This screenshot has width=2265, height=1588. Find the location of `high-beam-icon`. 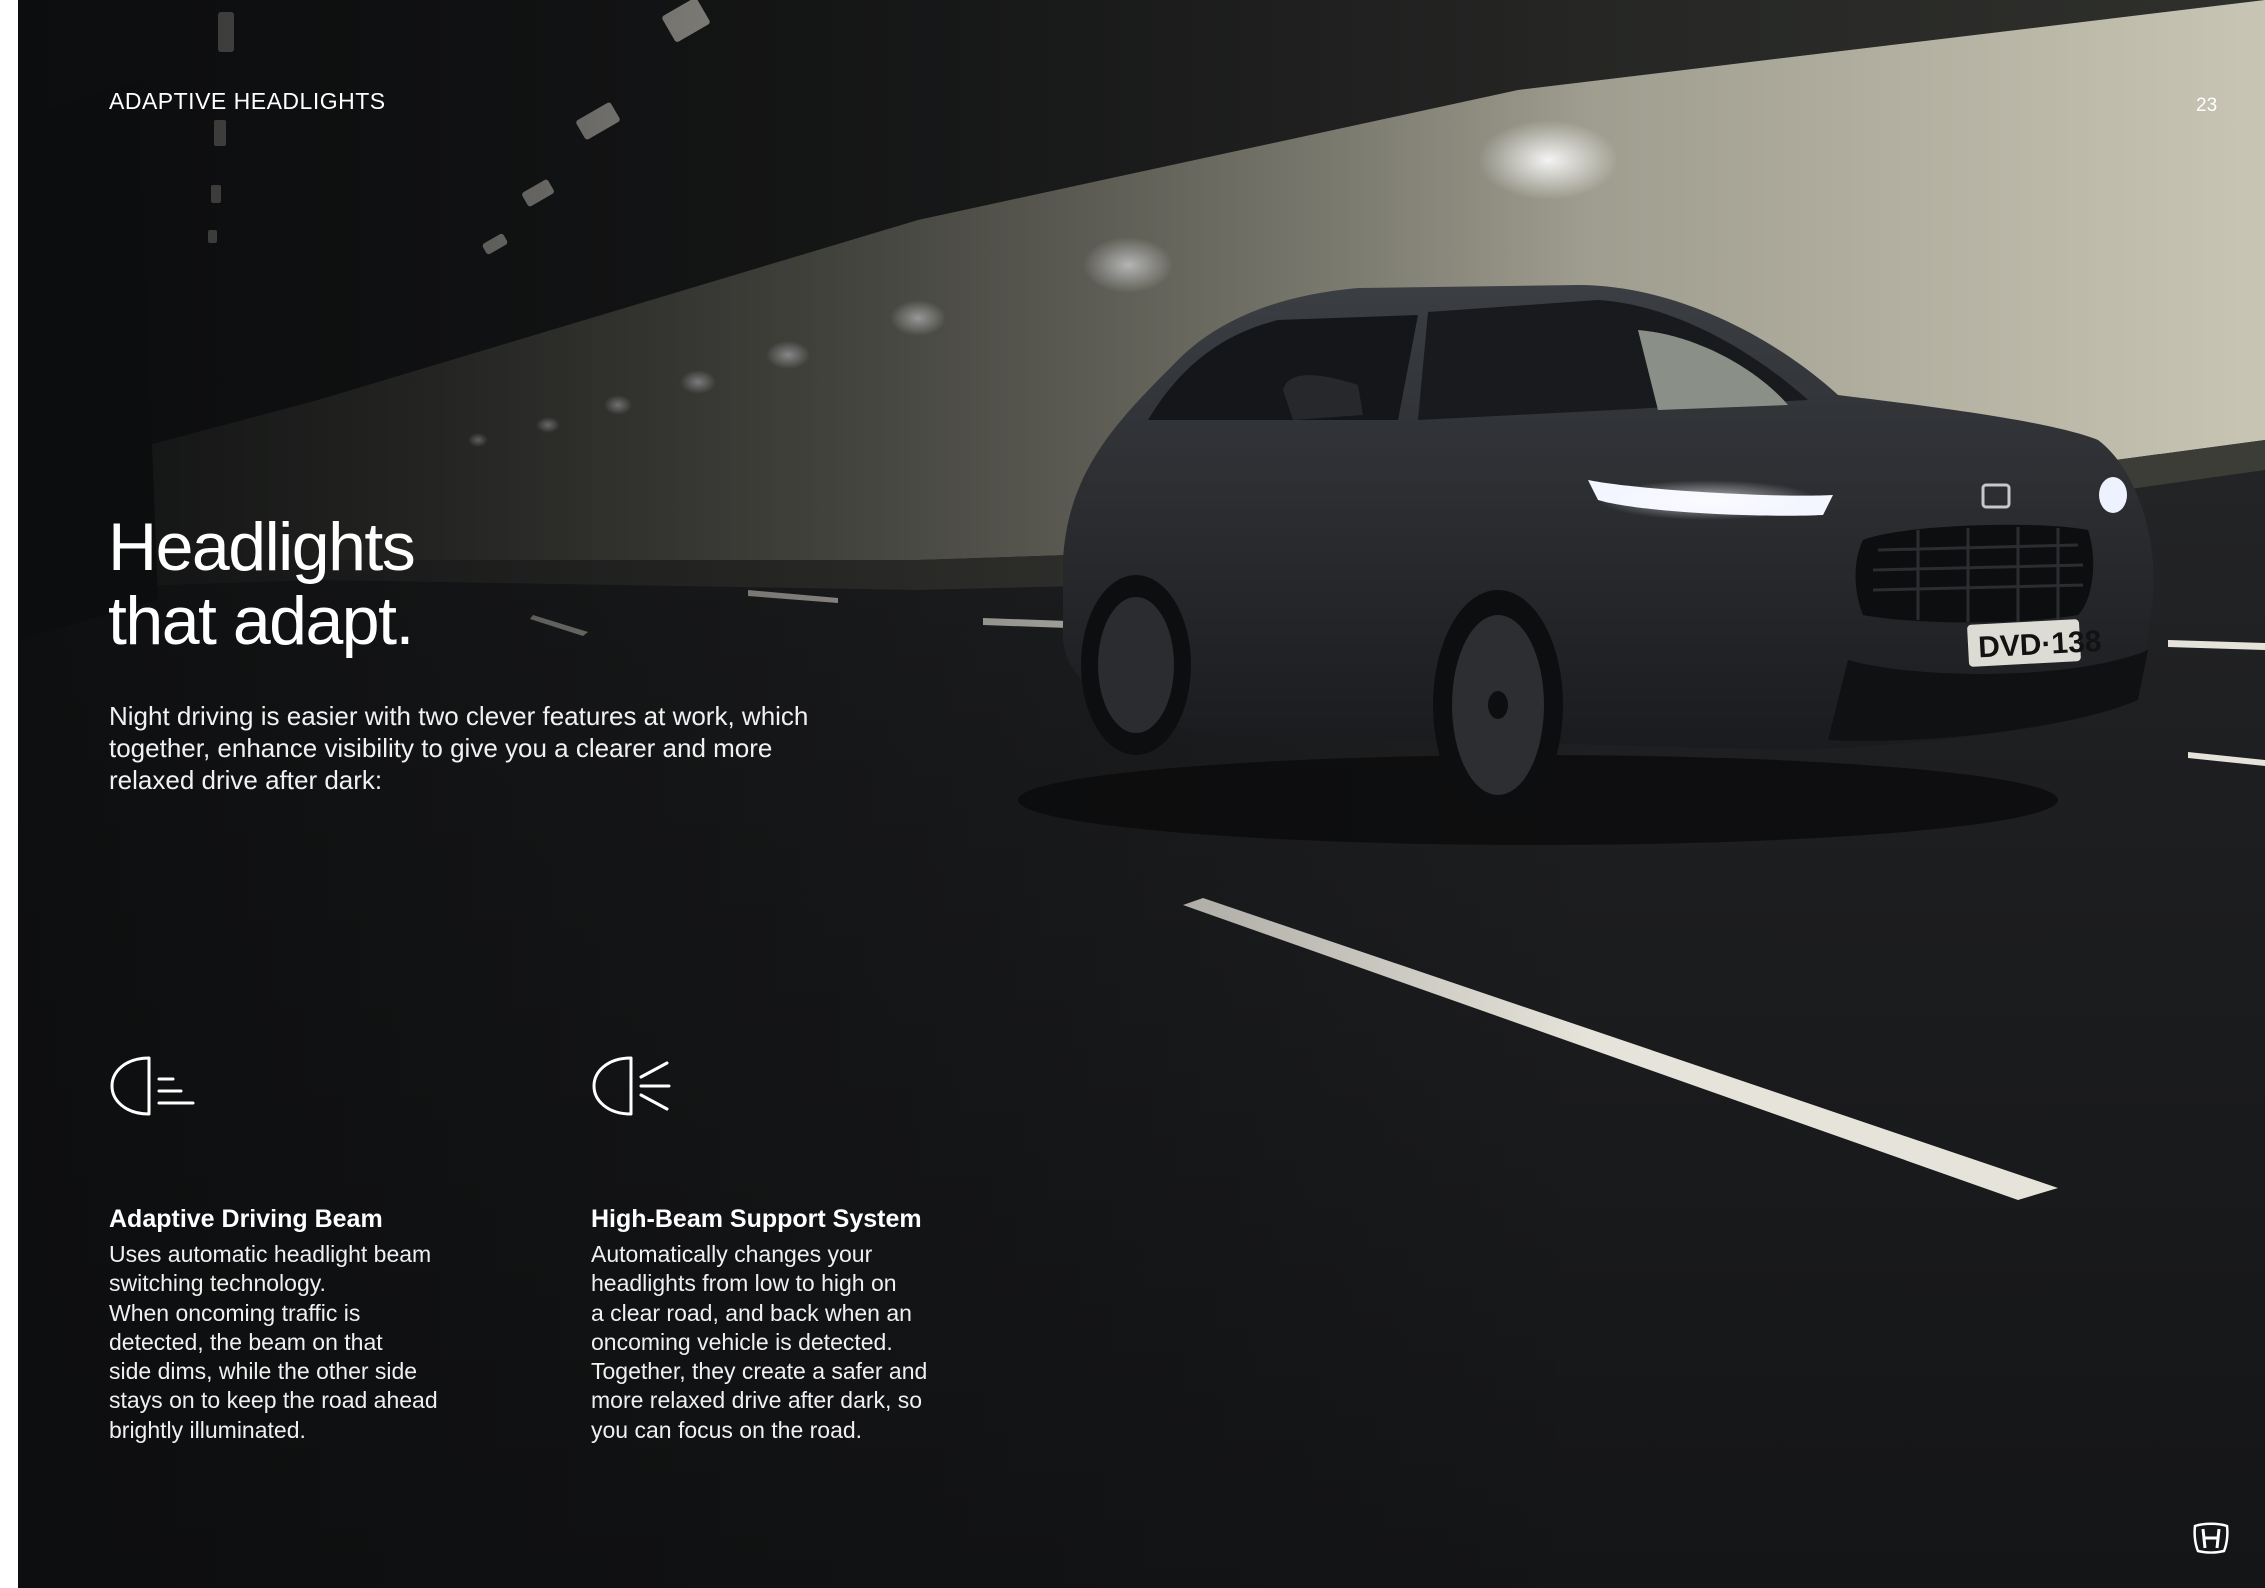

high-beam-icon is located at coordinates (631, 1086).